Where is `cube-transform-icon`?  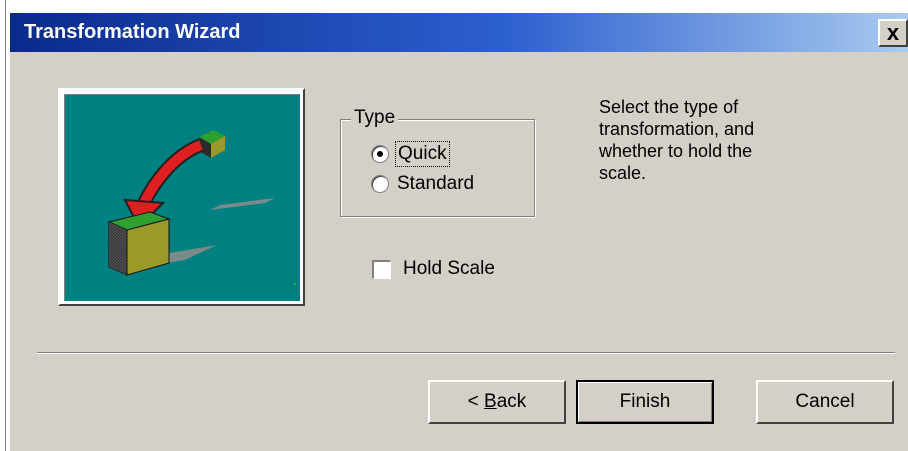
cube-transform-icon is located at coordinates (201, 207).